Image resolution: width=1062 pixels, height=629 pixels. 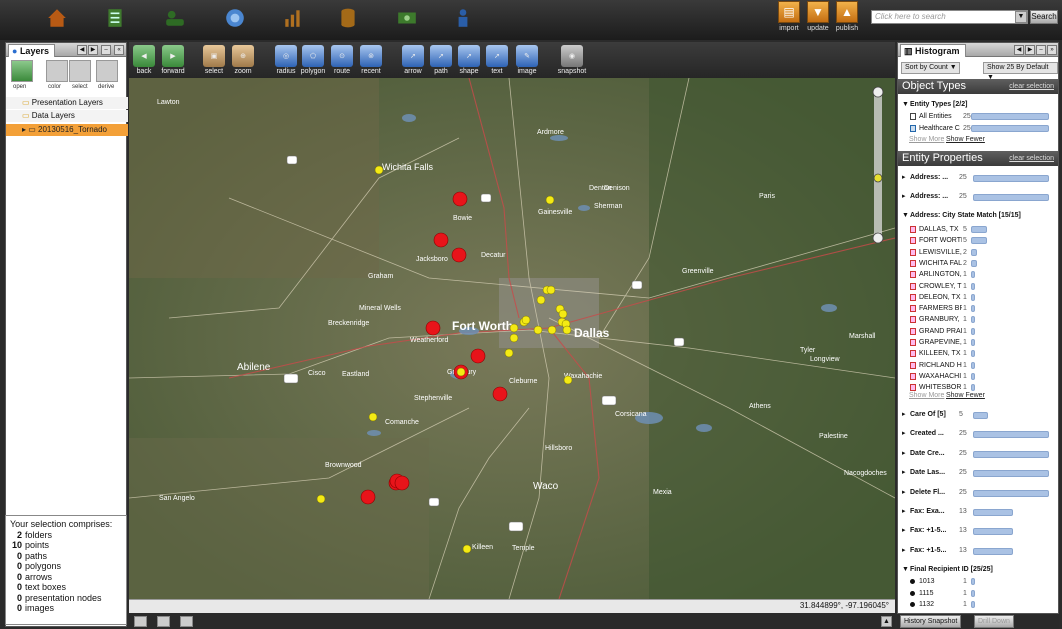 I want to click on next-icon: ▶, so click(x=1030, y=50).